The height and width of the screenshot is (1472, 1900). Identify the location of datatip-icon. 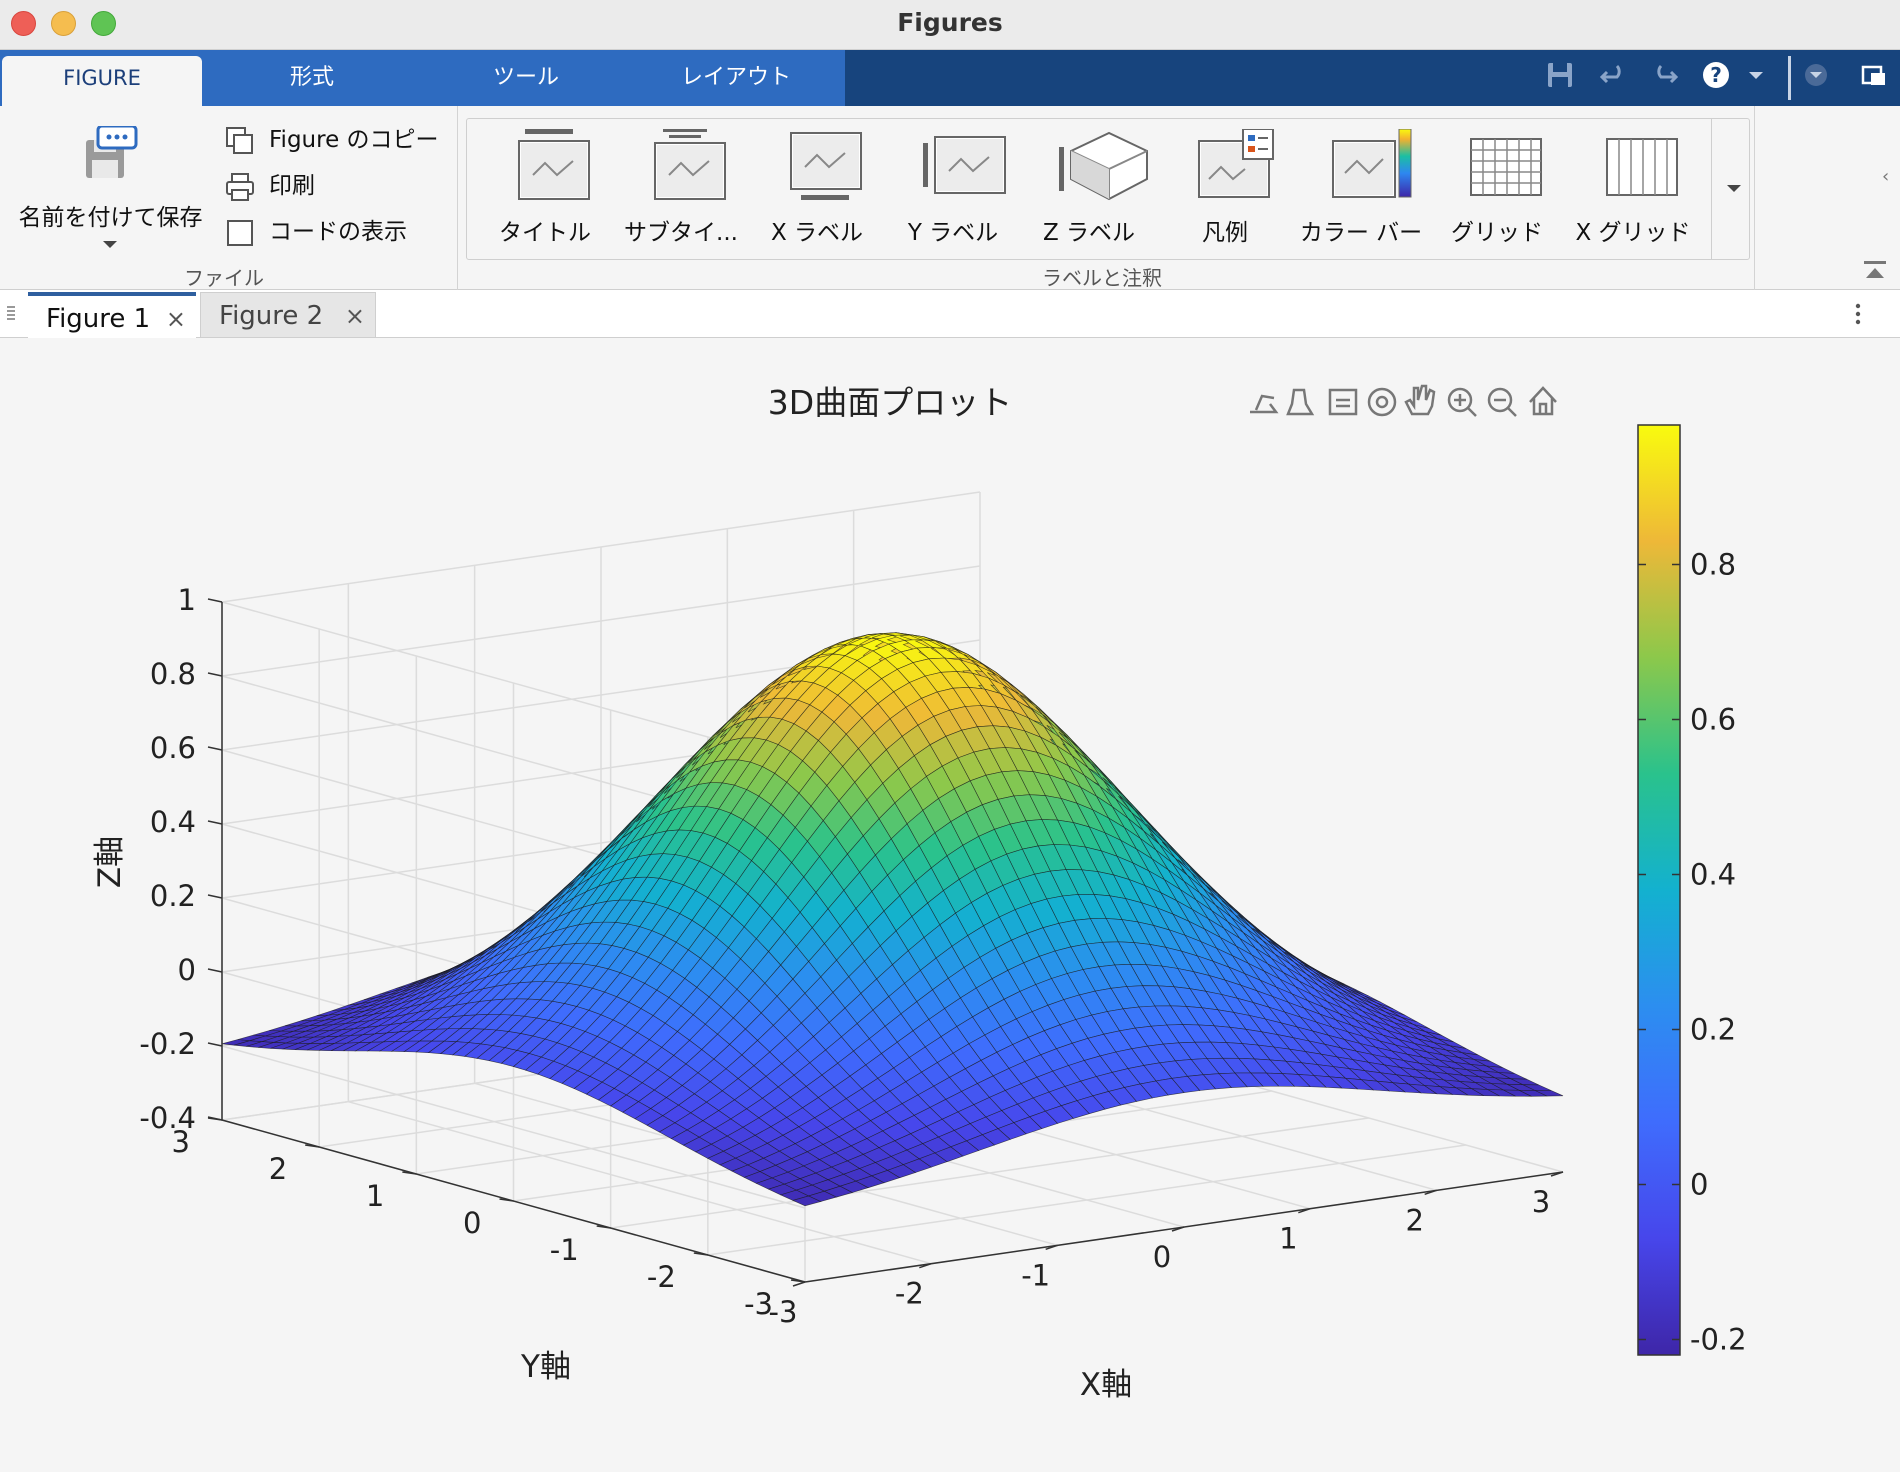
(1343, 402).